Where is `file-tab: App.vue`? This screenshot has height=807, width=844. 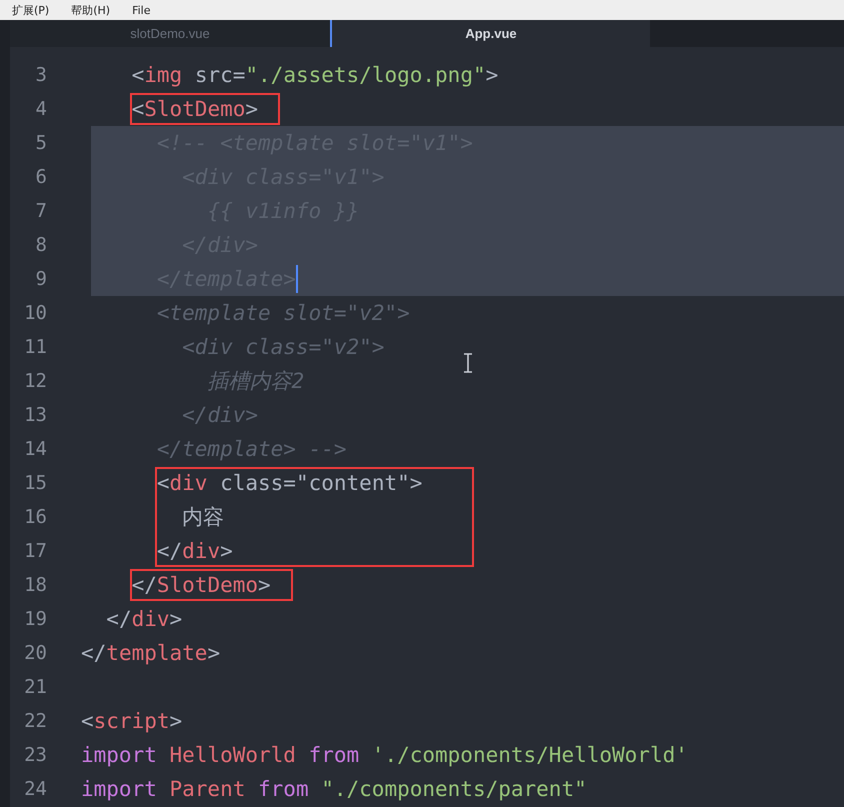
file-tab: App.vue is located at coordinates (490, 33).